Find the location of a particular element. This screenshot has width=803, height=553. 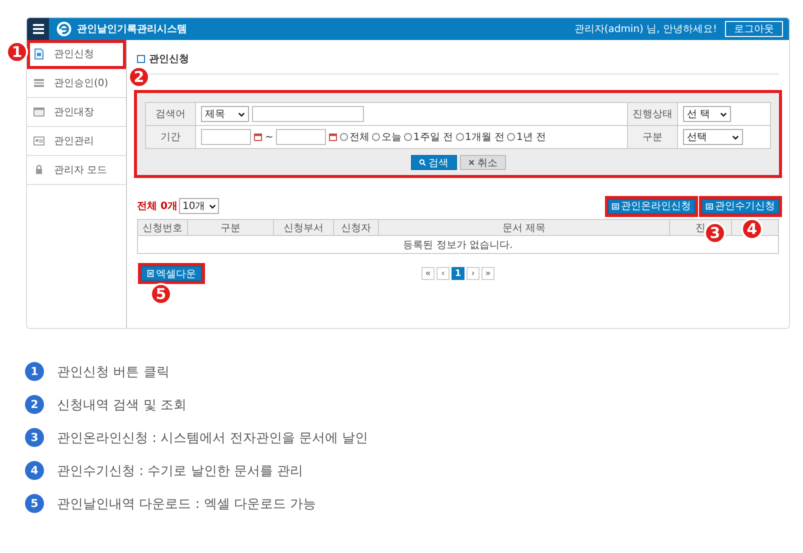

keyword-input is located at coordinates (308, 114).